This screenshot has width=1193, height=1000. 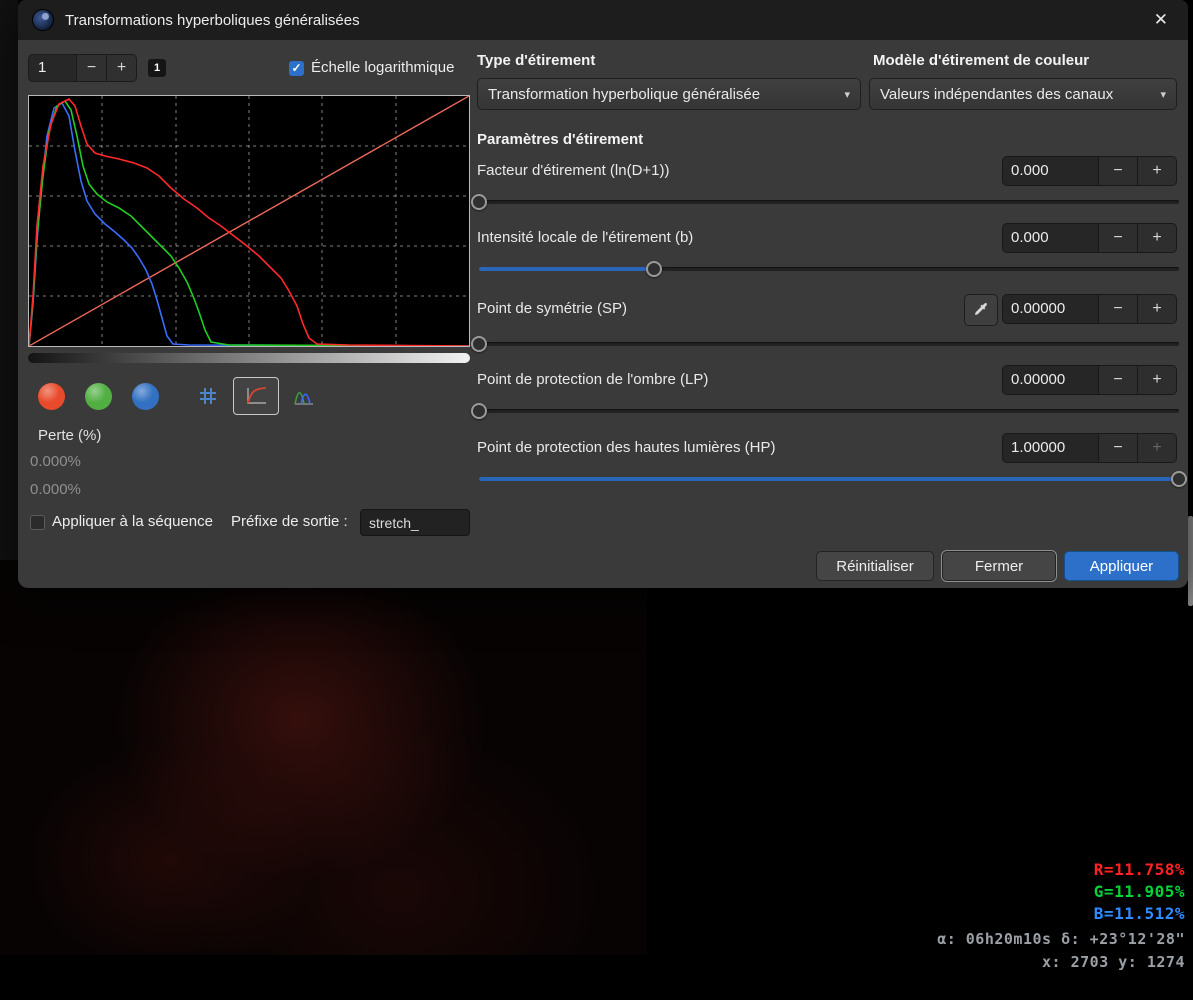 I want to click on loss-value-2: 0.000%, so click(x=55, y=489).